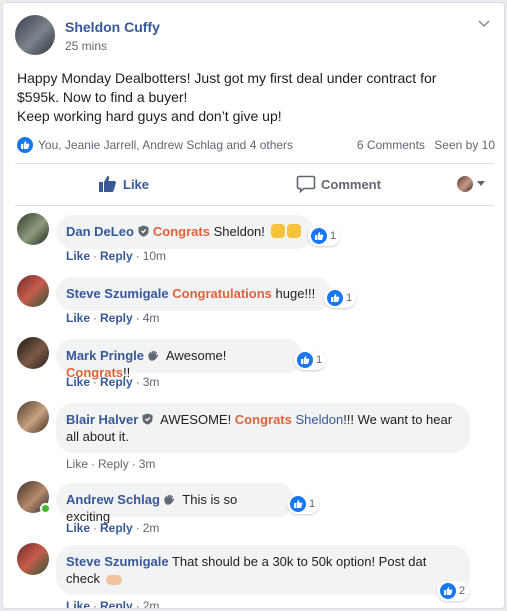 The height and width of the screenshot is (611, 507). What do you see at coordinates (136, 184) in the screenshot?
I see `like-label: Like` at bounding box center [136, 184].